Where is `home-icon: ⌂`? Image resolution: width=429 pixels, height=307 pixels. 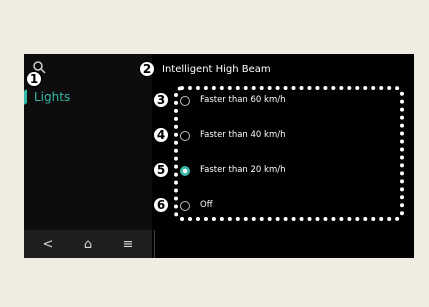 home-icon: ⌂ is located at coordinates (88, 244).